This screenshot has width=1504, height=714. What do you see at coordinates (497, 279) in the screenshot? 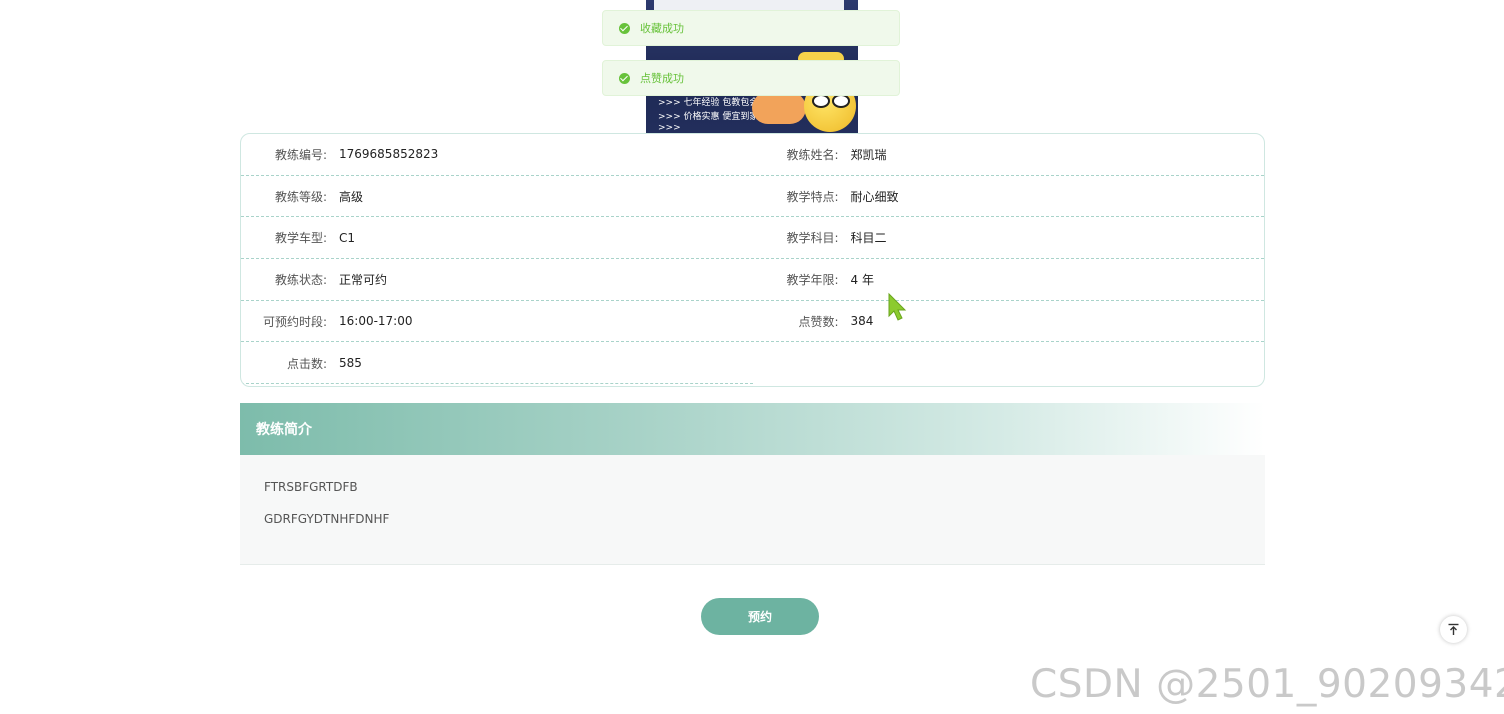
I see `detail-coach-status: 教练状态: 正常可约` at bounding box center [497, 279].